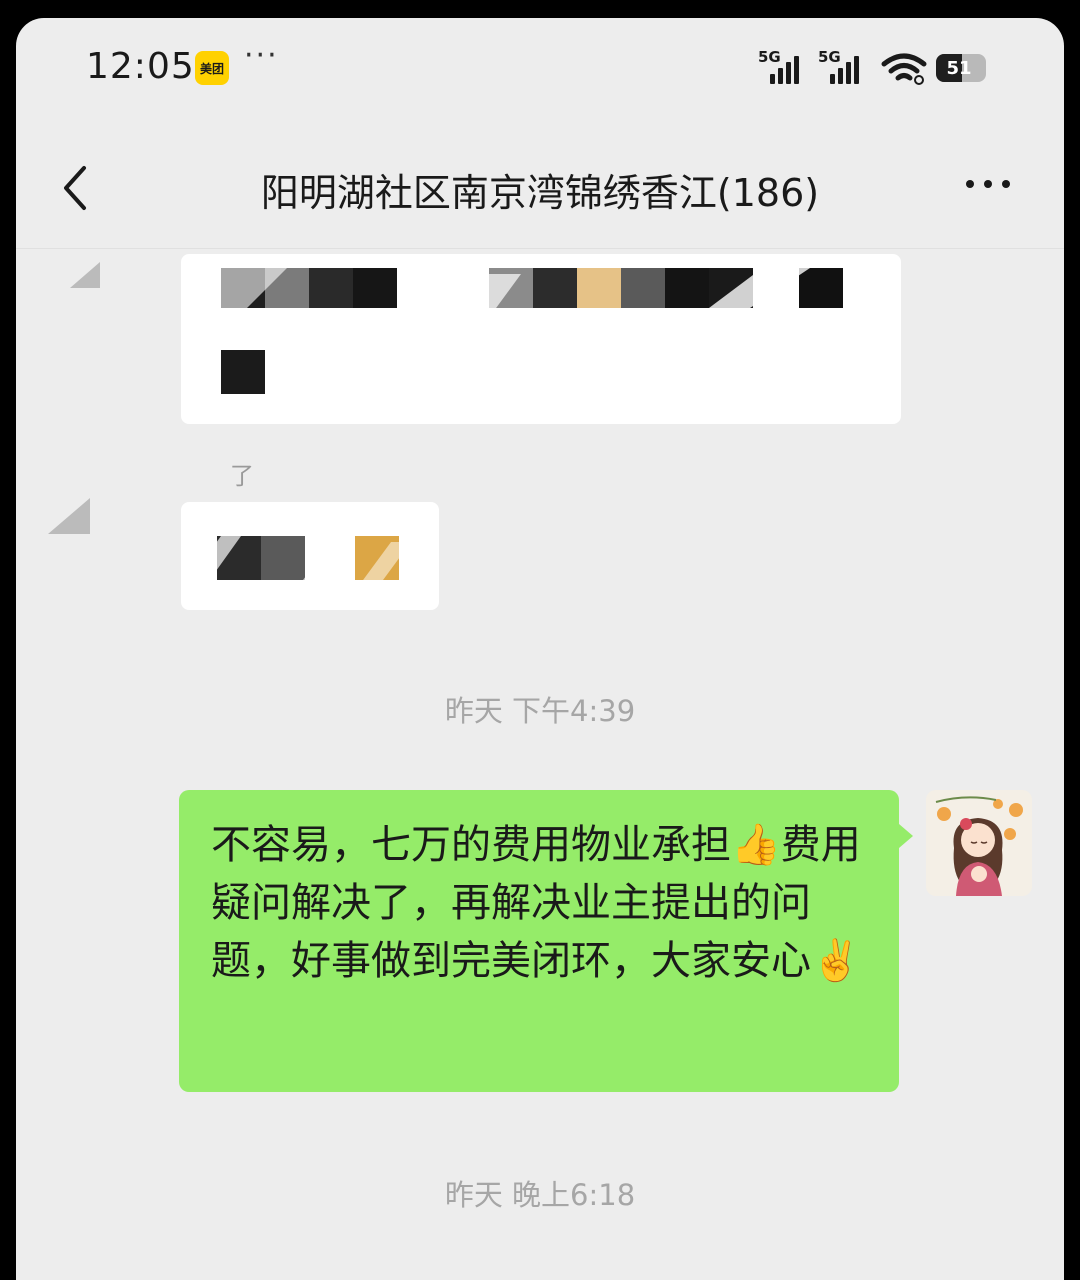  What do you see at coordinates (540, 193) in the screenshot?
I see `chat-title: 阳明湖社区南京湾锦绣香江(186)` at bounding box center [540, 193].